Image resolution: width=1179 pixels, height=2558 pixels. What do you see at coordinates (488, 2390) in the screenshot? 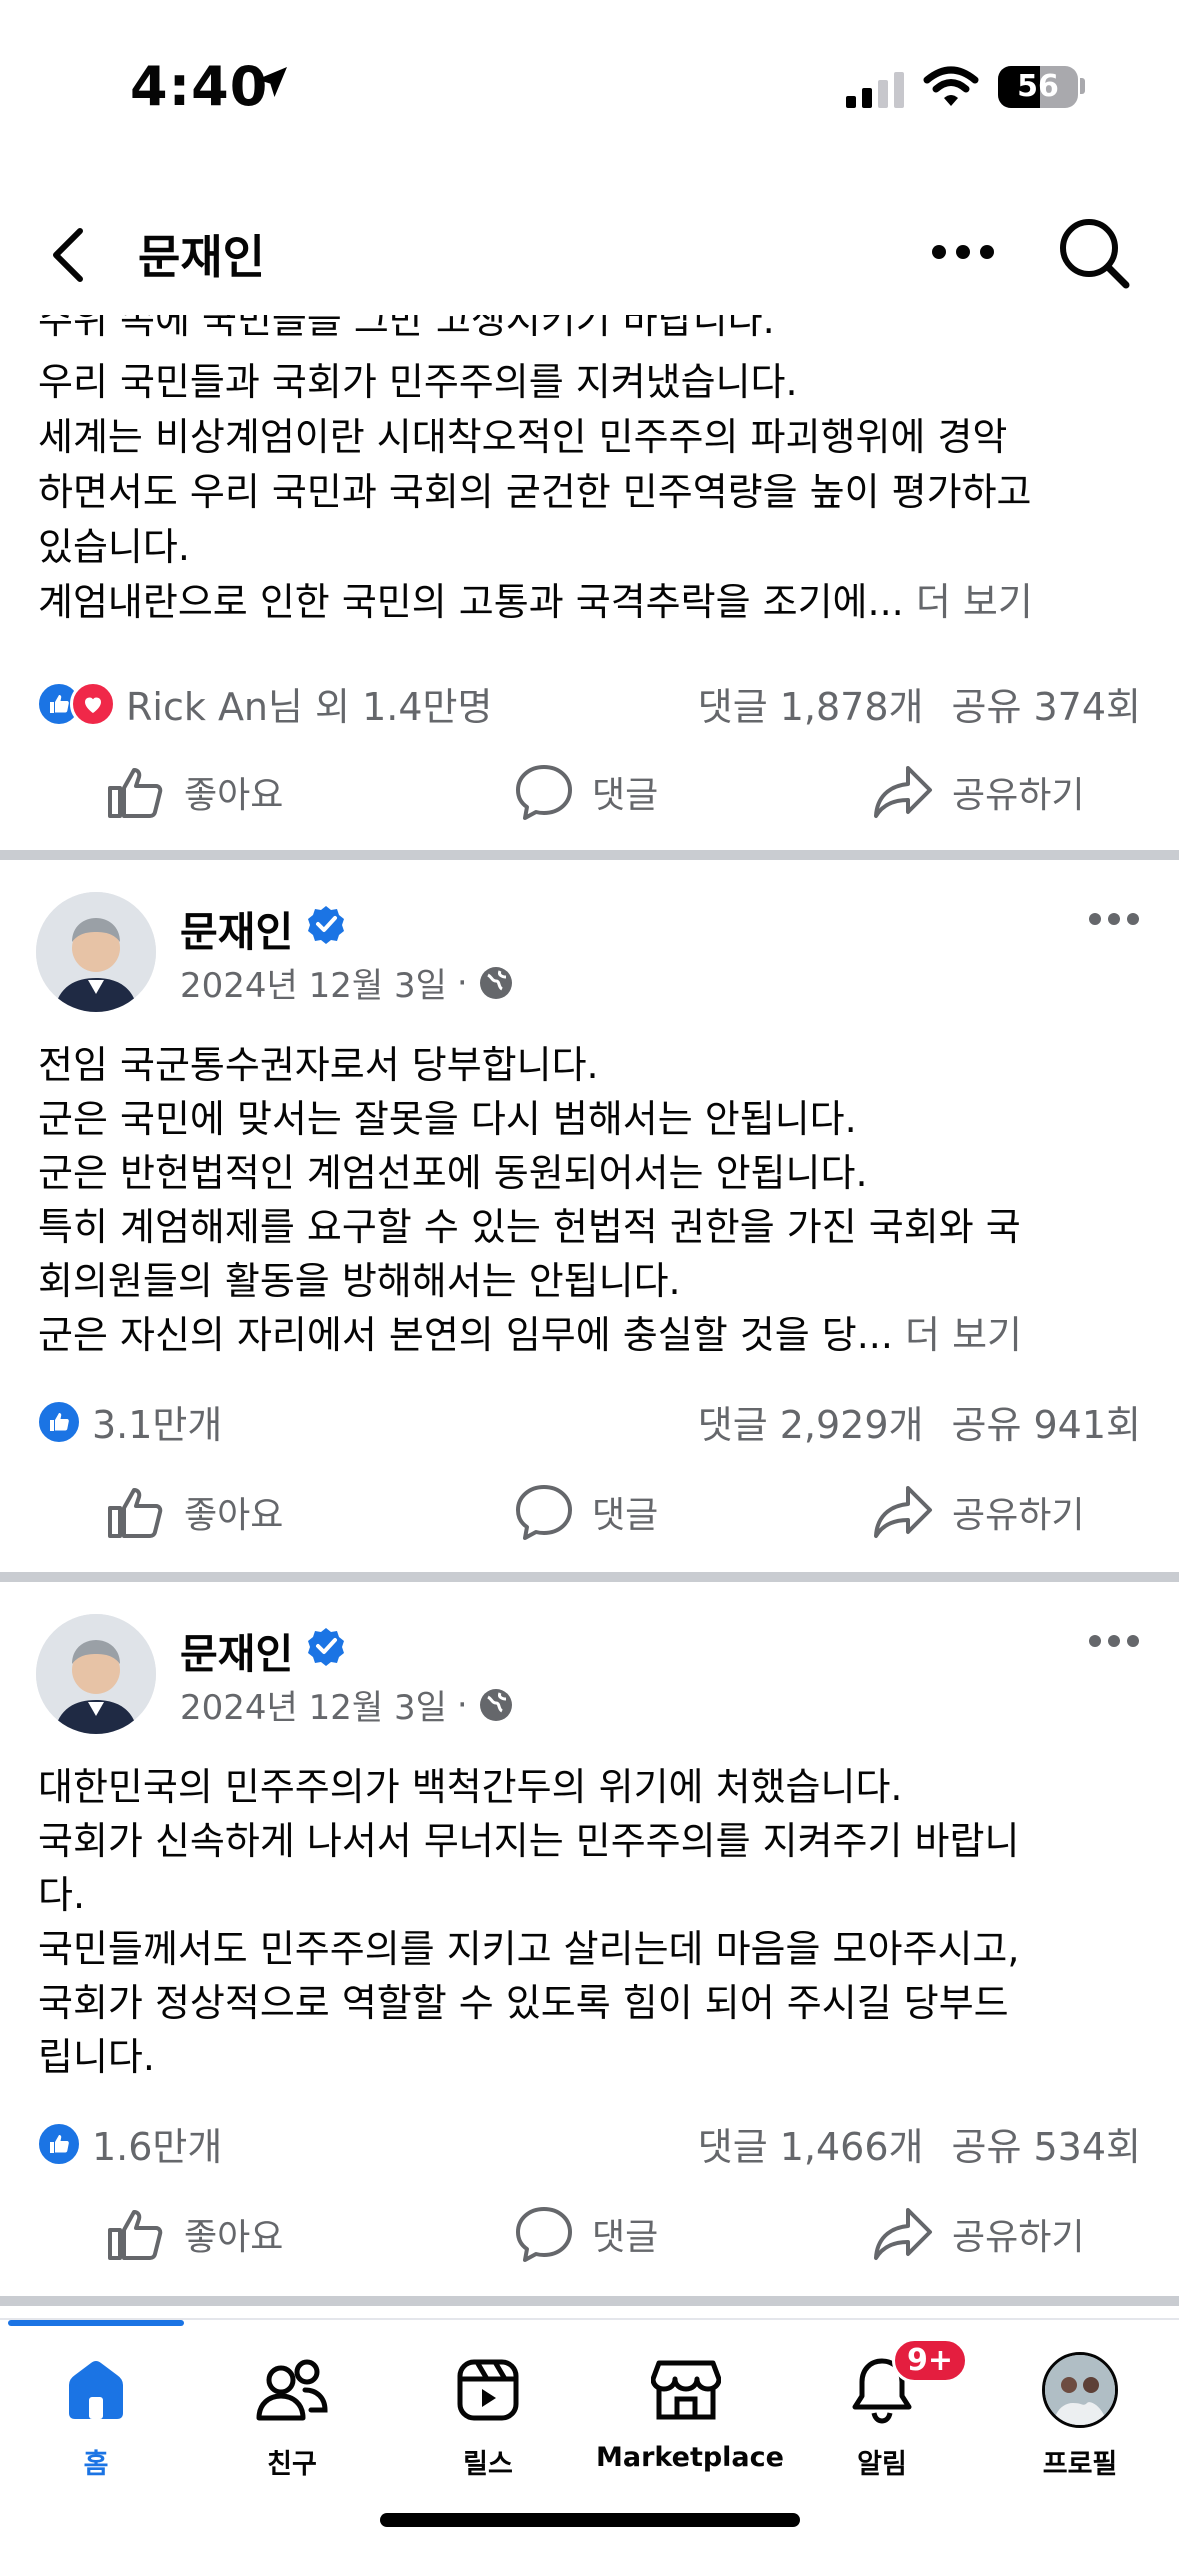
I see `reels-icon` at bounding box center [488, 2390].